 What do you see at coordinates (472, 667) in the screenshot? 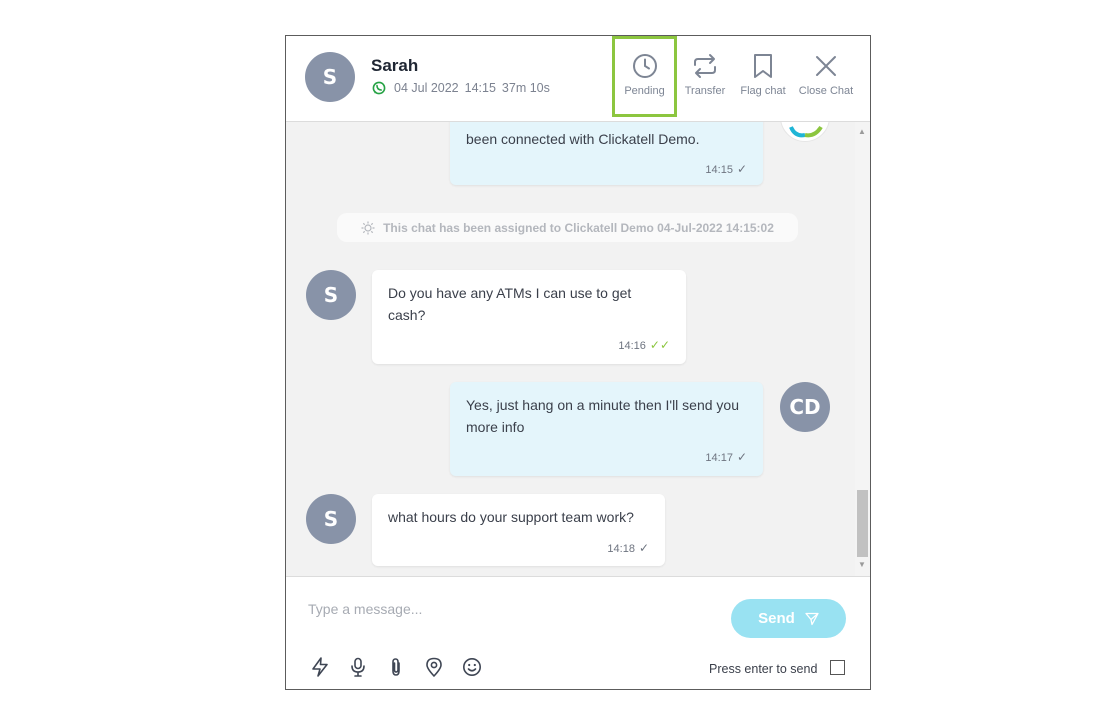
I see `emoji-icon` at bounding box center [472, 667].